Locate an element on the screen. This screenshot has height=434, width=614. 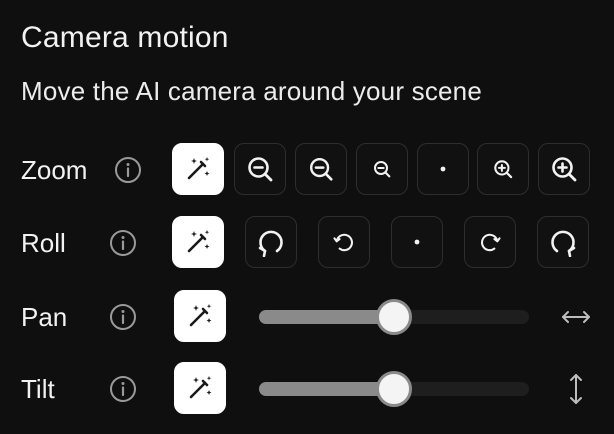
zoom-auto-button is located at coordinates (198, 169).